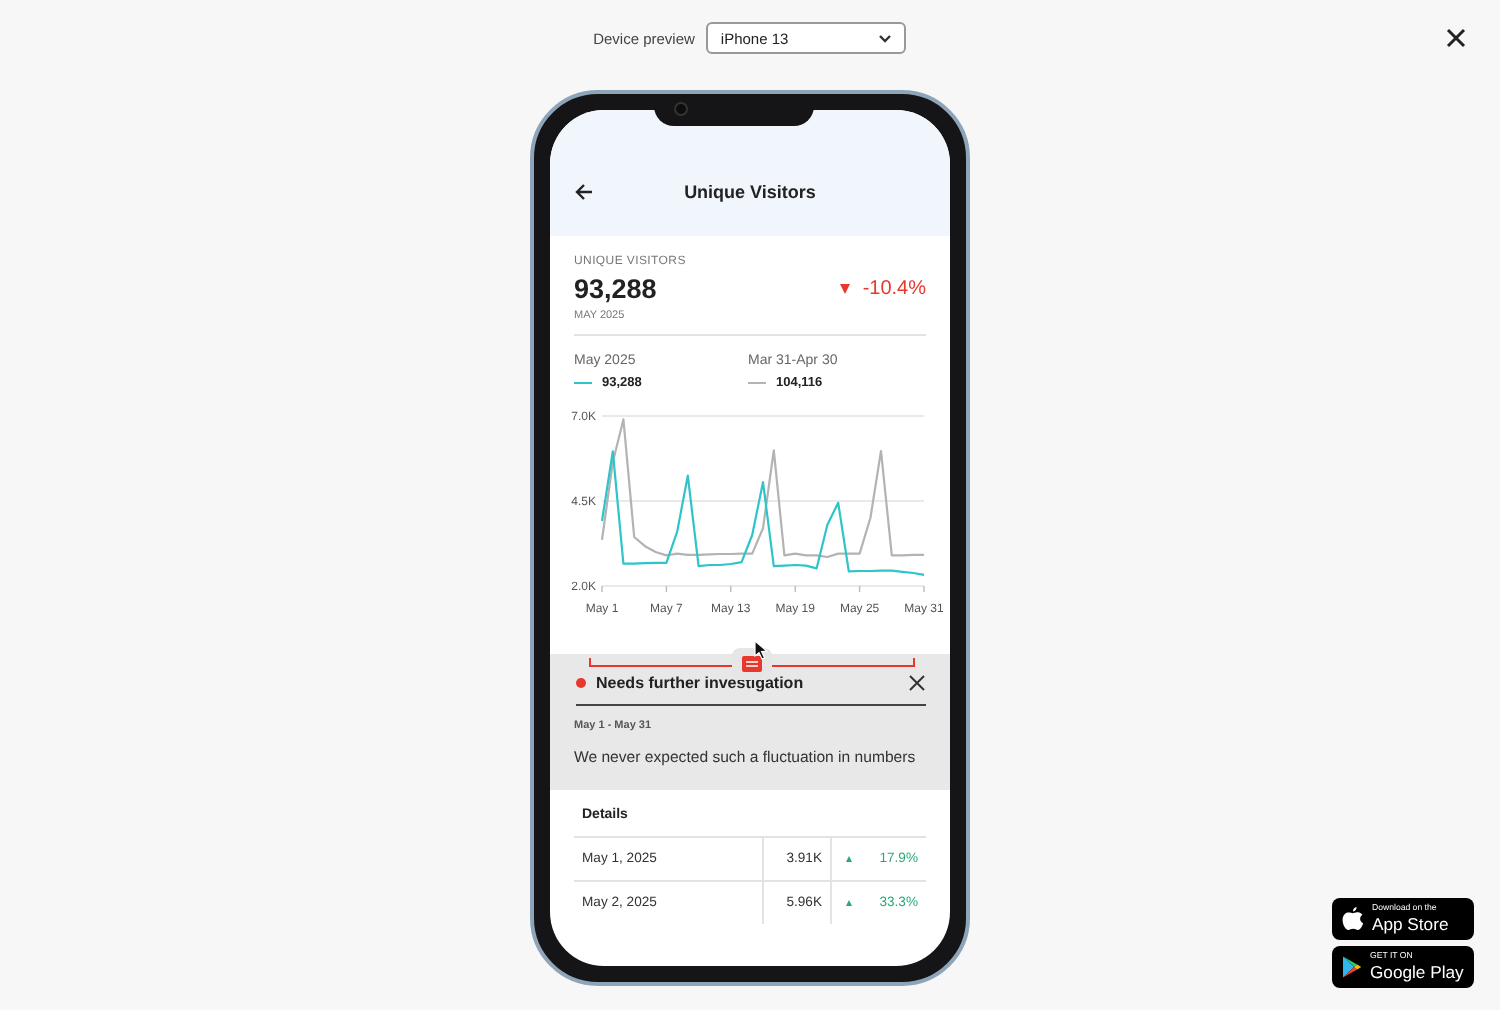  I want to click on status-dot, so click(581, 683).